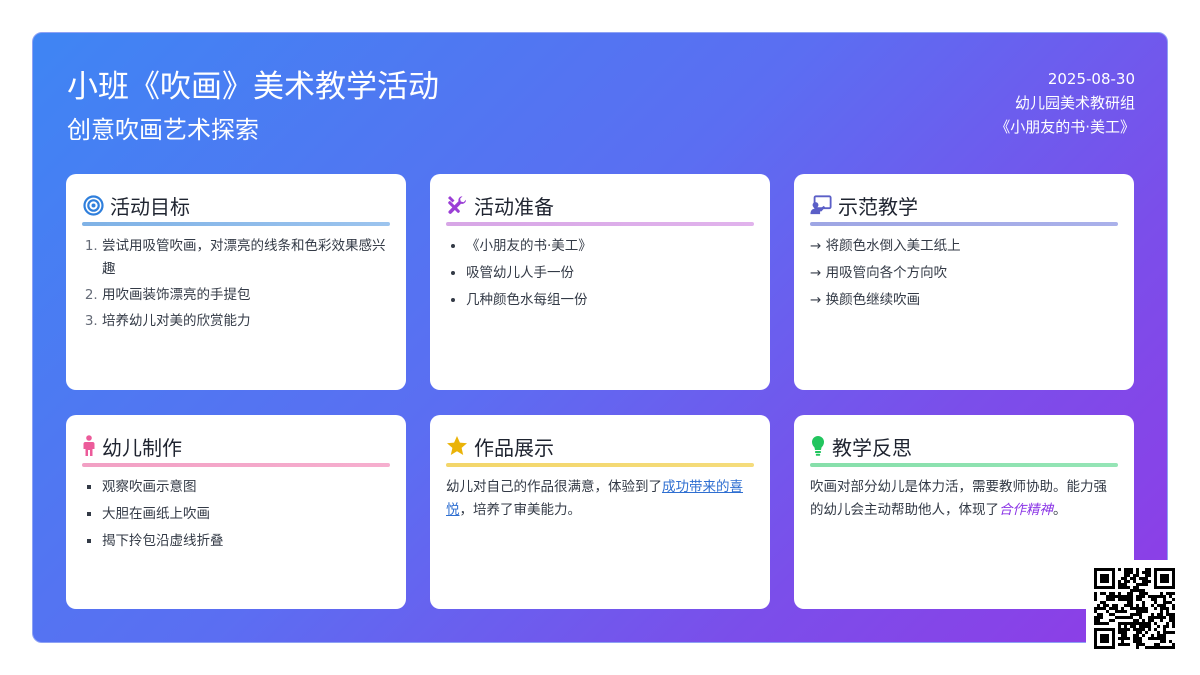 The width and height of the screenshot is (1200, 675). Describe the element at coordinates (878, 206) in the screenshot. I see `card-title-demonstration: 示范教学` at that location.